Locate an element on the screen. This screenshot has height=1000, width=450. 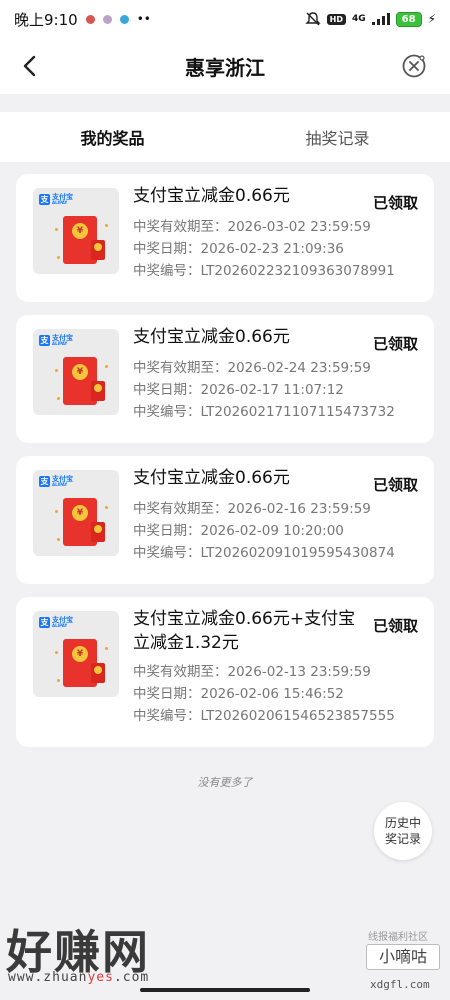
prize-date: 中奖日期：2026-02-06 15:46:52 is located at coordinates (238, 694).